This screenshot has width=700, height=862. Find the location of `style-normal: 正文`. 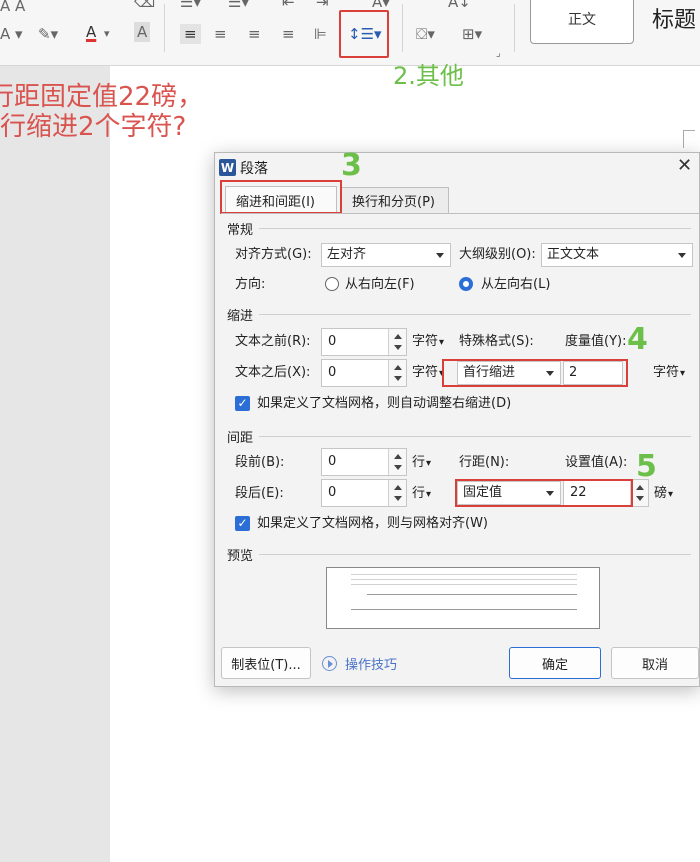

style-normal: 正文 is located at coordinates (582, 22).